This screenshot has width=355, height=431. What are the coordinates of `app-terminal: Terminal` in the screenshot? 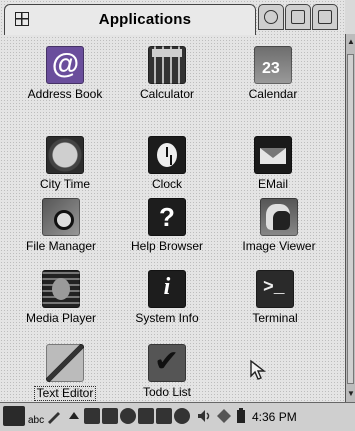 It's located at (275, 297).